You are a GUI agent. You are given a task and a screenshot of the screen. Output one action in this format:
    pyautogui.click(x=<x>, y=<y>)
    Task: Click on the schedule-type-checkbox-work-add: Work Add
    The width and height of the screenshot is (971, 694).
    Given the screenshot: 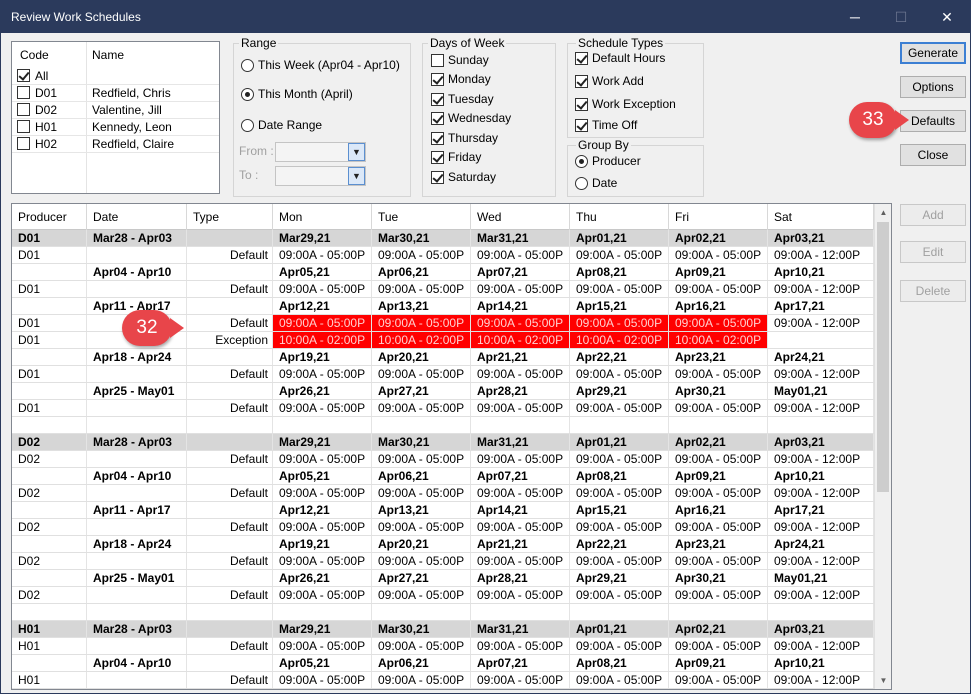 What is the action you would take?
    pyautogui.click(x=609, y=81)
    